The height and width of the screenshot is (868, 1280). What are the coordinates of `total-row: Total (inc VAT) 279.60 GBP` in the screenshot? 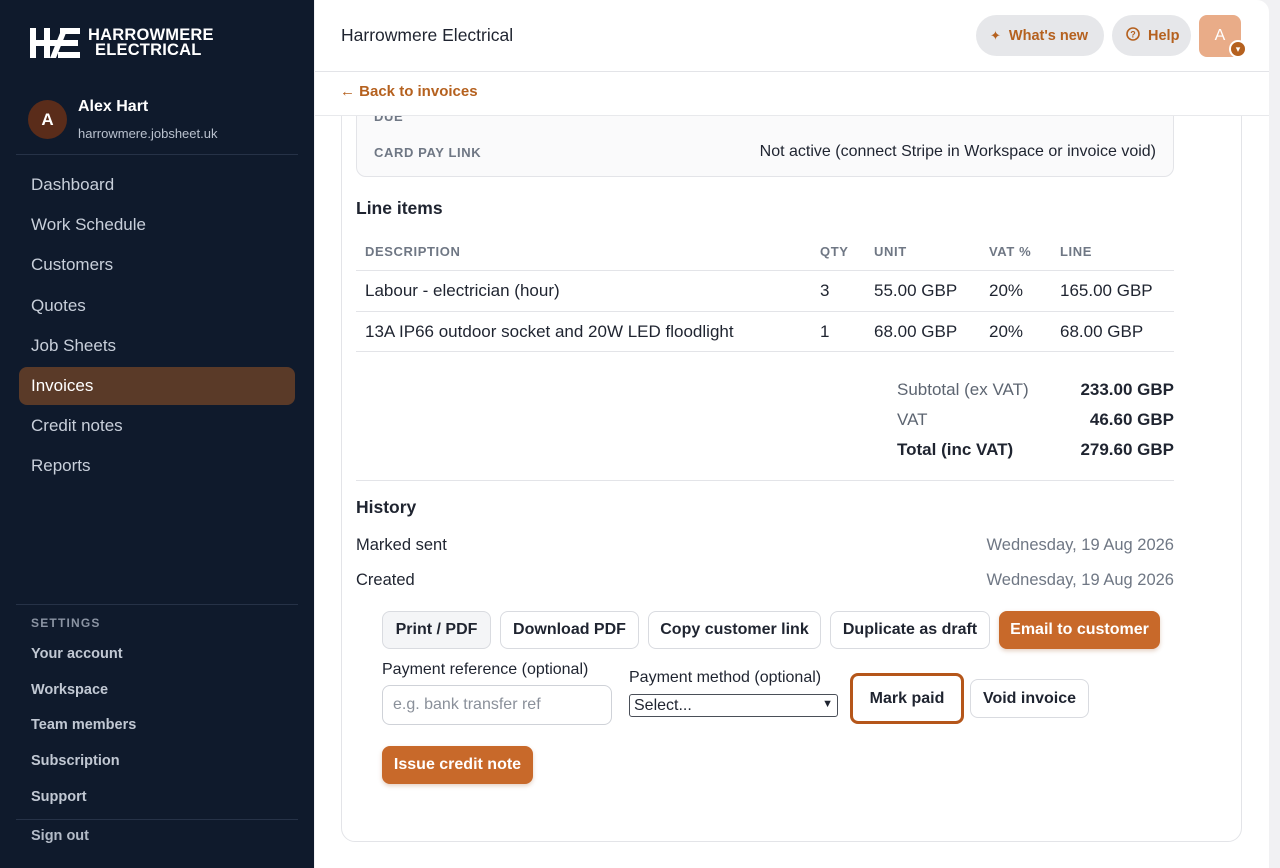 It's located at (1035, 455).